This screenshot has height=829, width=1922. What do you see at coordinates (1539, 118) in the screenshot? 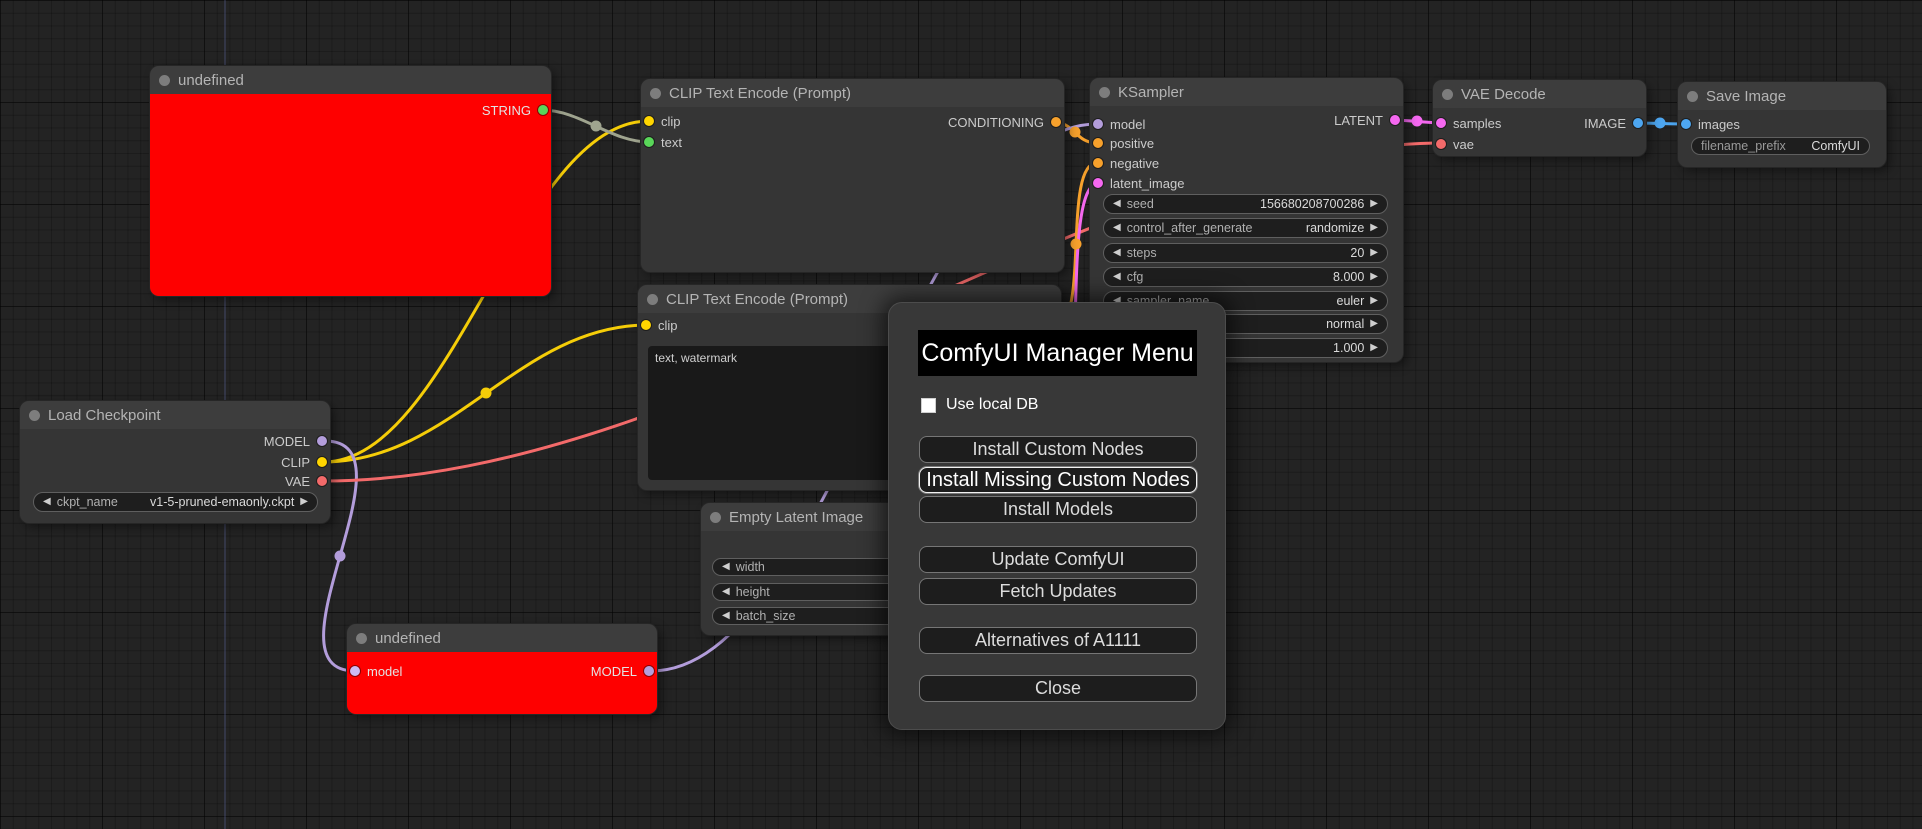
I see `node-vae-decode: VAE Decode samples vae IMAGE` at bounding box center [1539, 118].